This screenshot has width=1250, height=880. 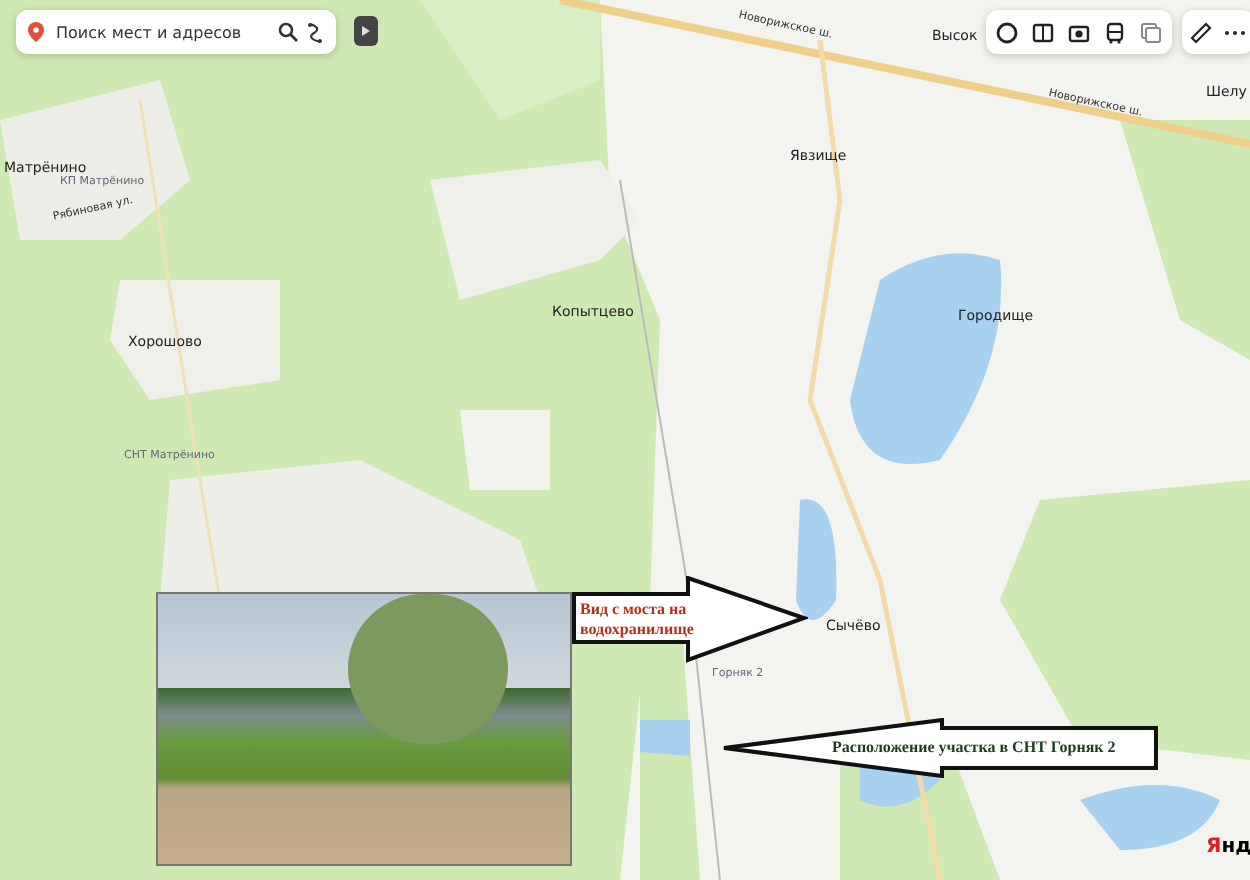 What do you see at coordinates (1151, 32) in the screenshot?
I see `copy-icon` at bounding box center [1151, 32].